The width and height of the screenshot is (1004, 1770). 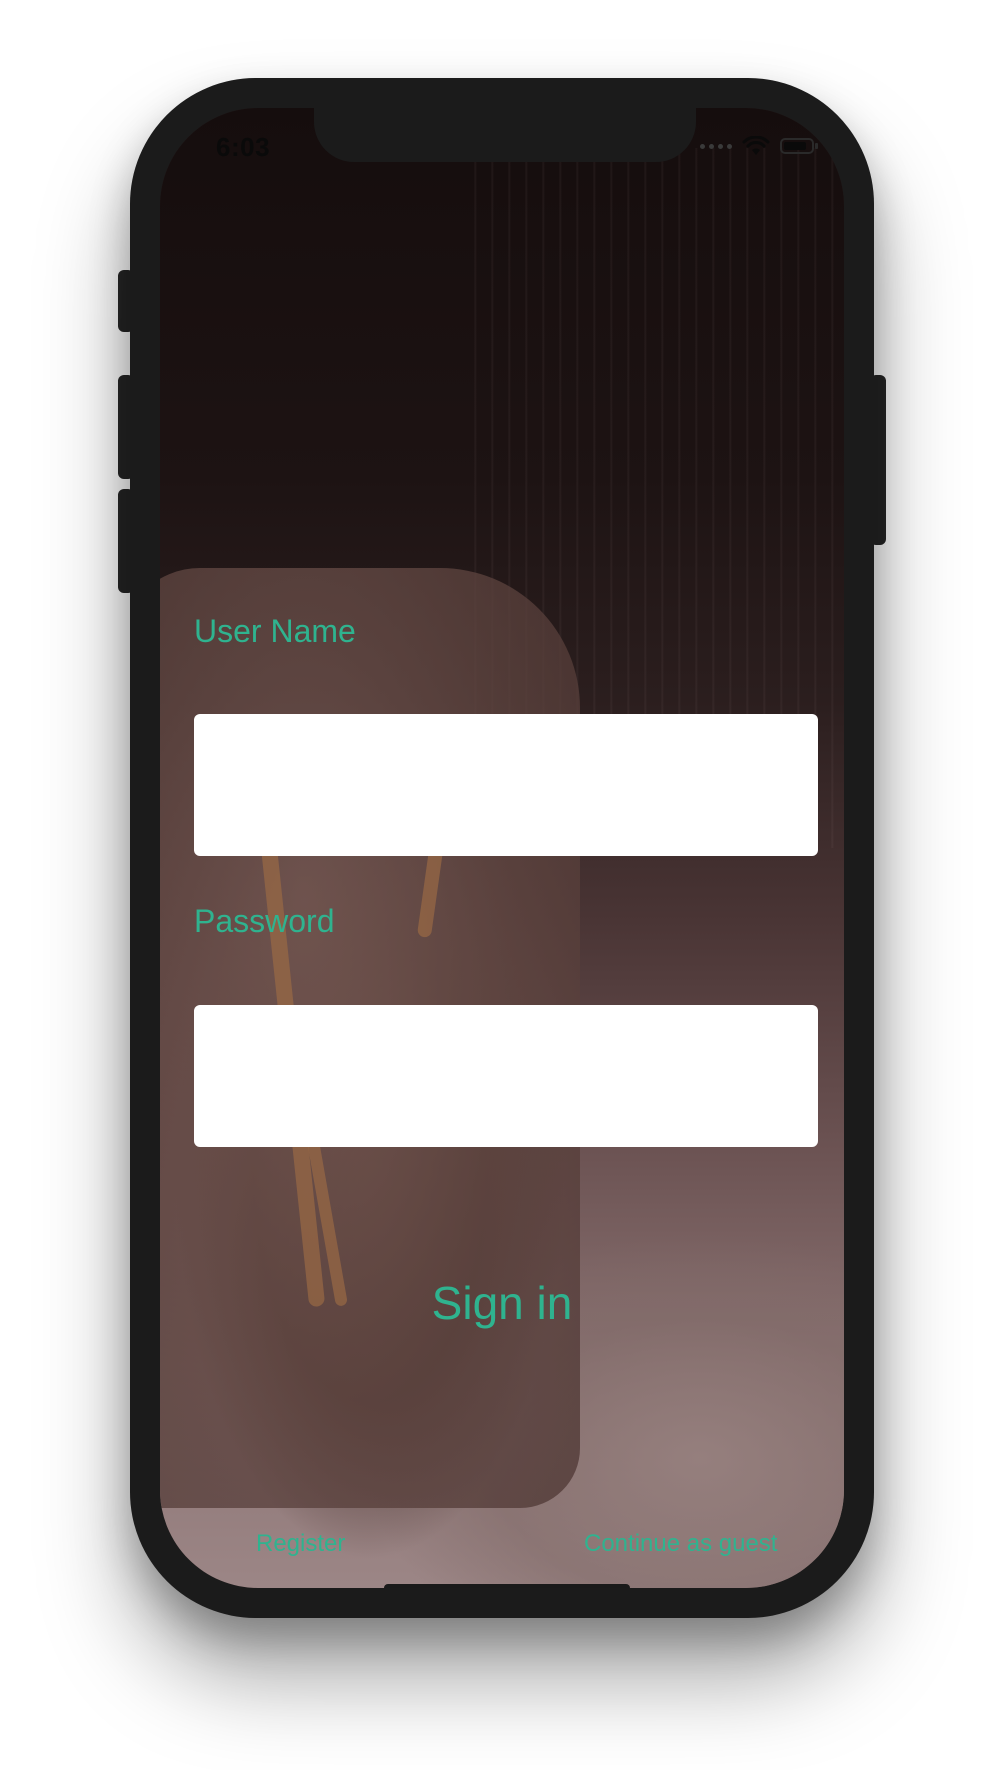 What do you see at coordinates (507, 1586) in the screenshot?
I see `home-indicator` at bounding box center [507, 1586].